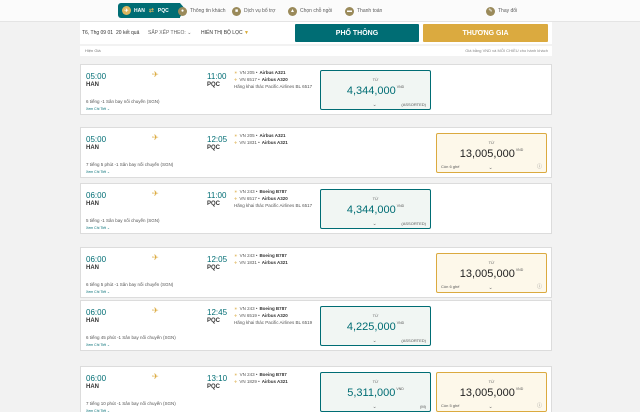 Image resolution: width=640 pixels, height=412 pixels. I want to click on fare-price: 13,005,000VND, so click(491, 274).